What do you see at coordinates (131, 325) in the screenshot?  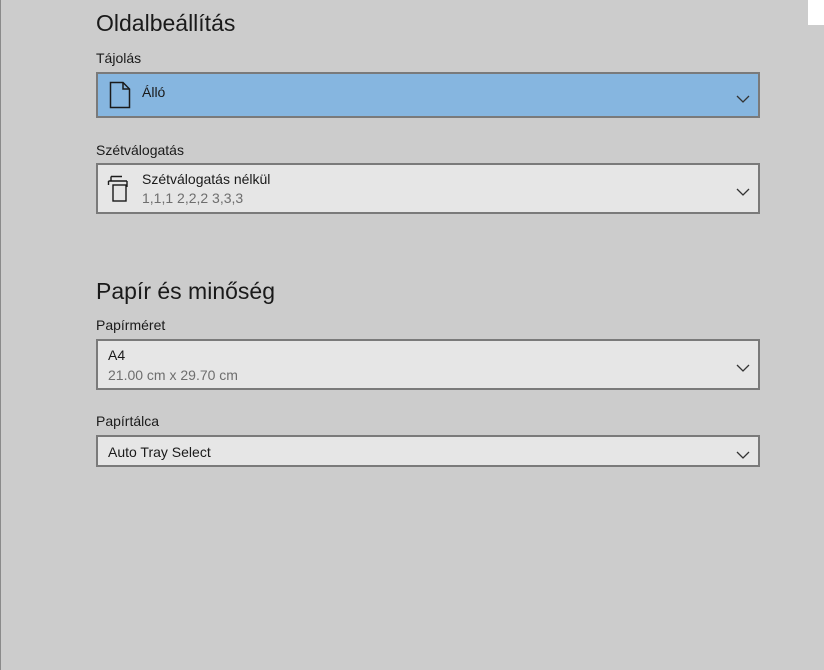 I see `paper-size-label: Papírméret` at bounding box center [131, 325].